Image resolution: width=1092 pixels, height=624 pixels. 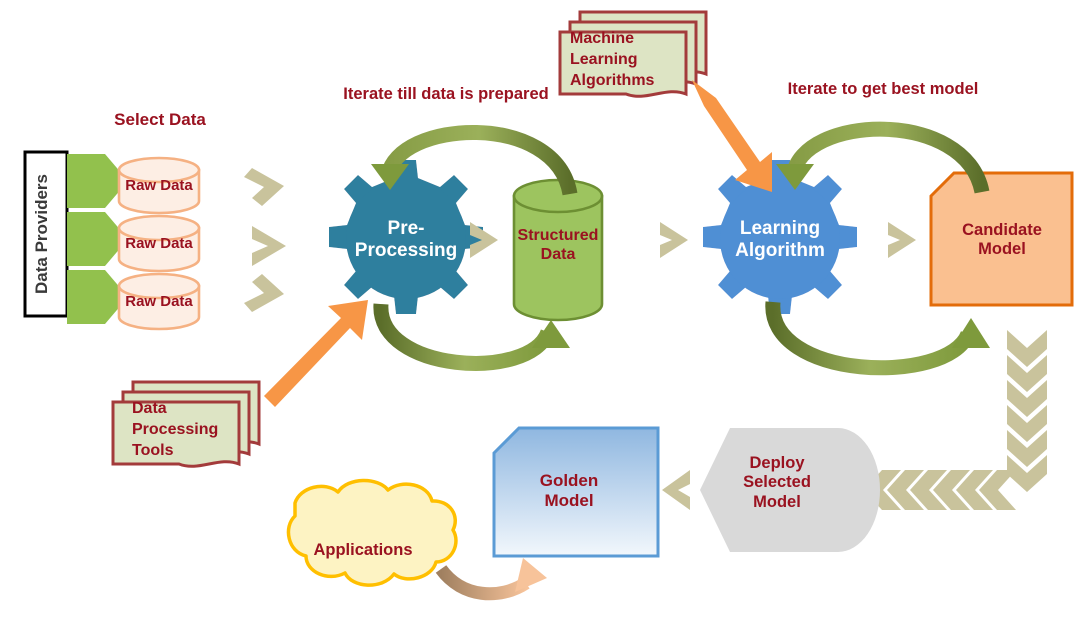 I want to click on tan-chevron-row-left, so click(x=940, y=490).